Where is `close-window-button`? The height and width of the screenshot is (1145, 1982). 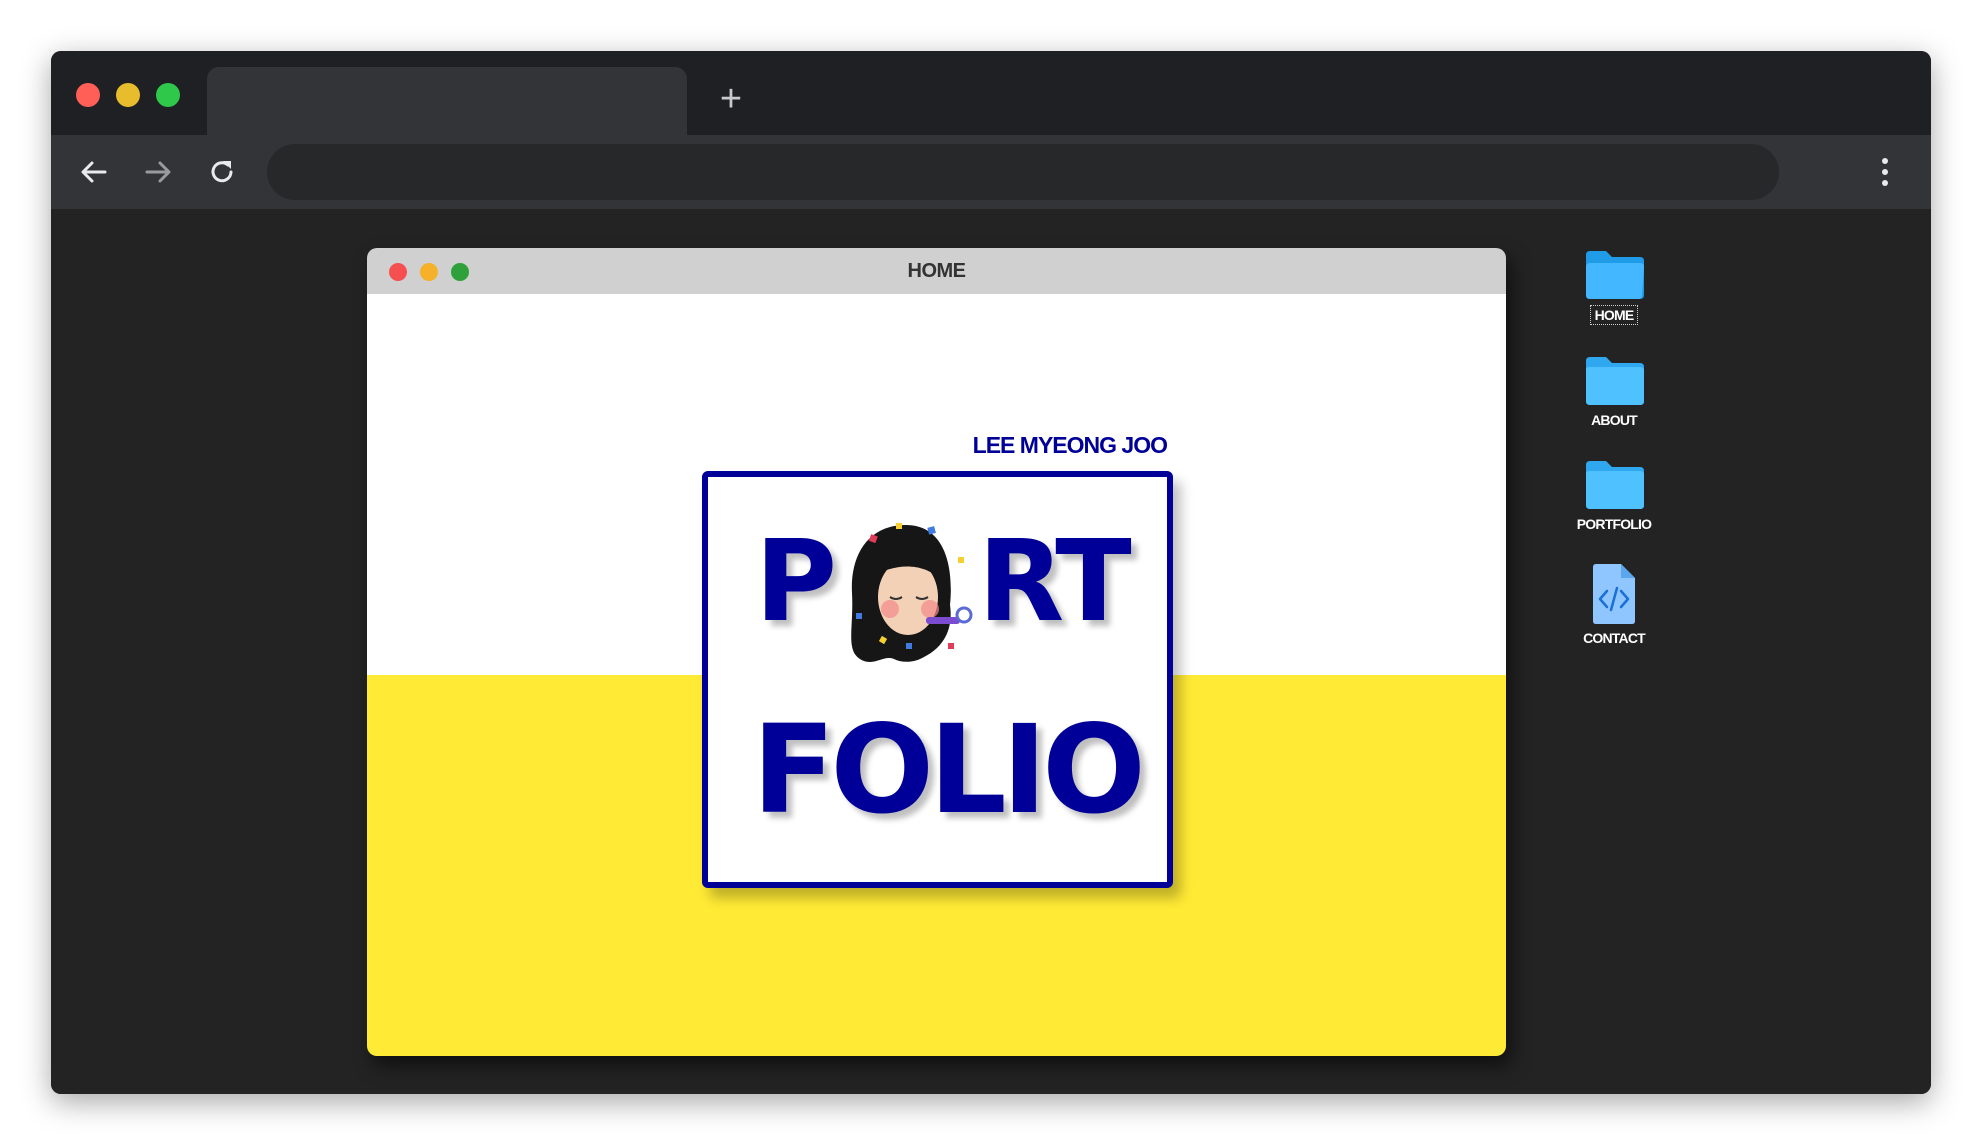 close-window-button is located at coordinates (88, 95).